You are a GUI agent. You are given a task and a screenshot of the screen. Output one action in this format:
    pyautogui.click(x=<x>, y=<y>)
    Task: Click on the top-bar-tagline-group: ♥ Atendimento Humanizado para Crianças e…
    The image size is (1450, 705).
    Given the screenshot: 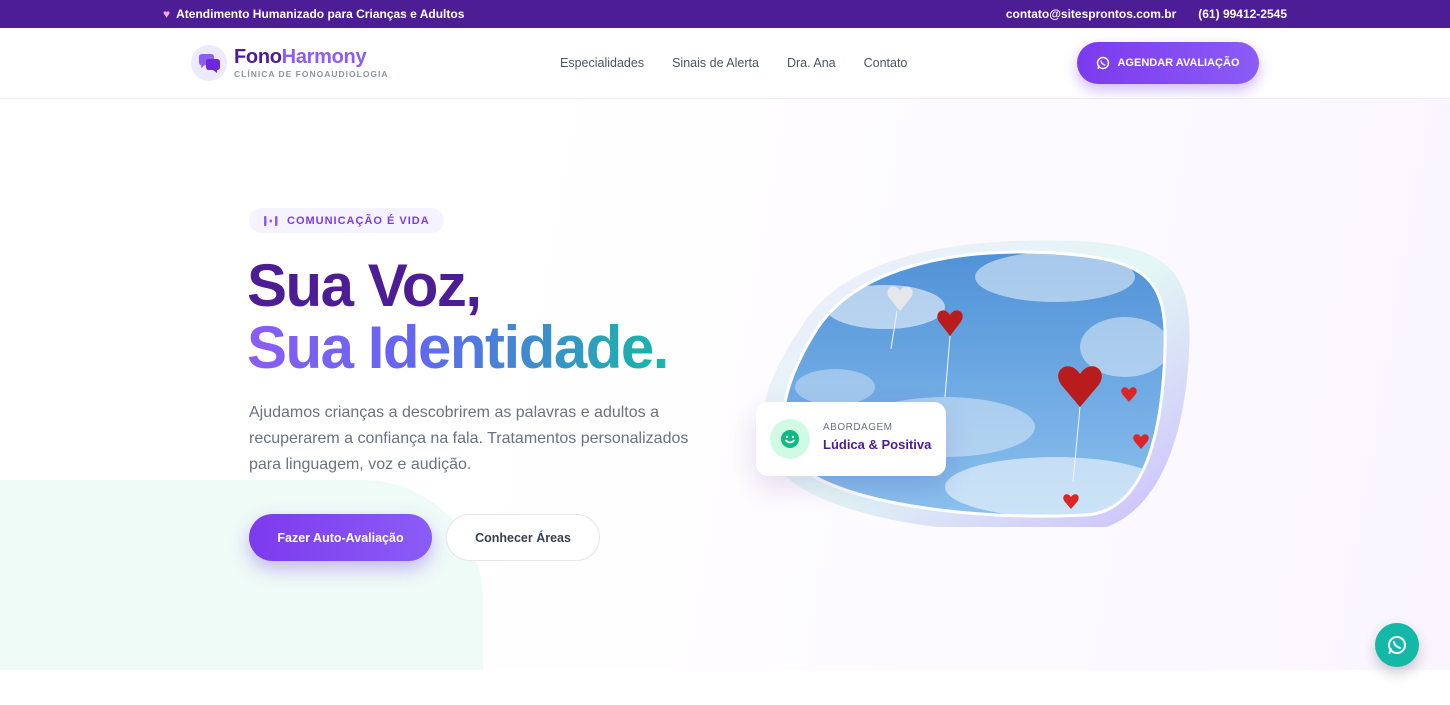 What is the action you would take?
    pyautogui.click(x=313, y=14)
    